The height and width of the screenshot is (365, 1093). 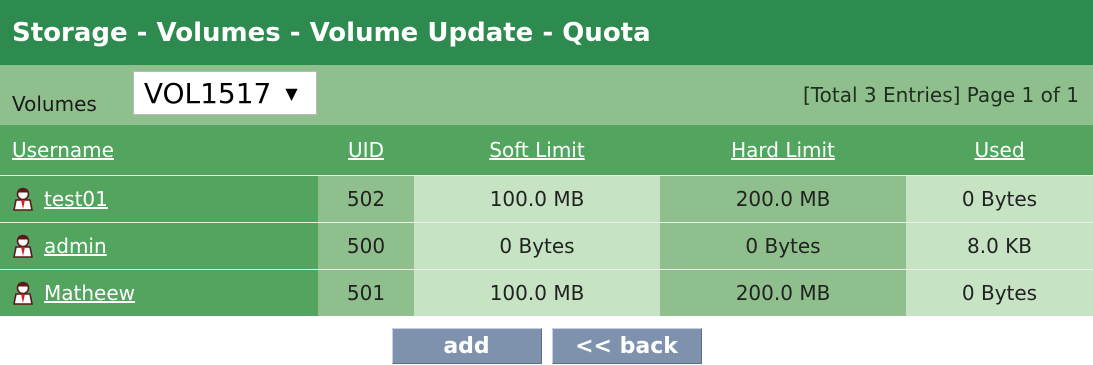 I want to click on table-row: test01 502 100.0 MB 200.0 MB 0 Bytes, so click(x=546, y=198).